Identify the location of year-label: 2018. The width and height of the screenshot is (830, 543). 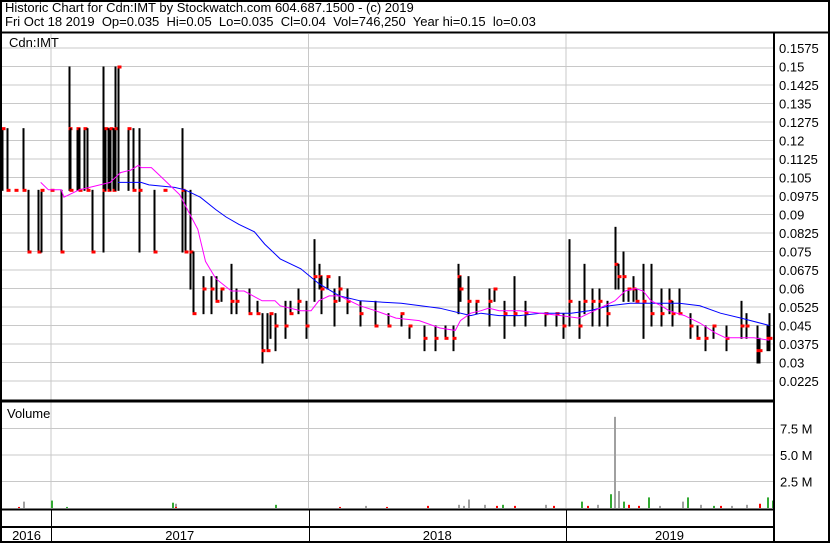
(437, 535).